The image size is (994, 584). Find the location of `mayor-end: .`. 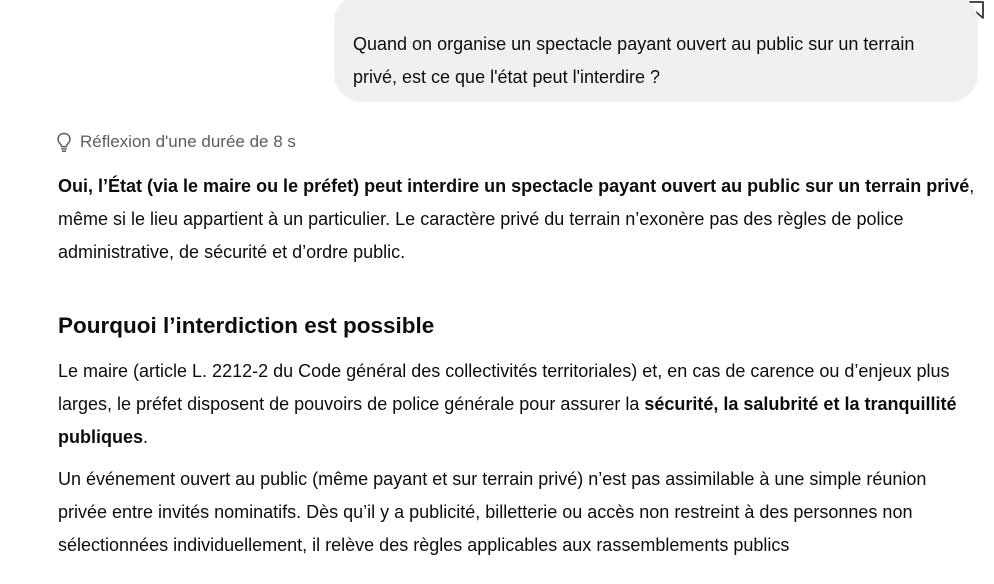

mayor-end: . is located at coordinates (146, 437).